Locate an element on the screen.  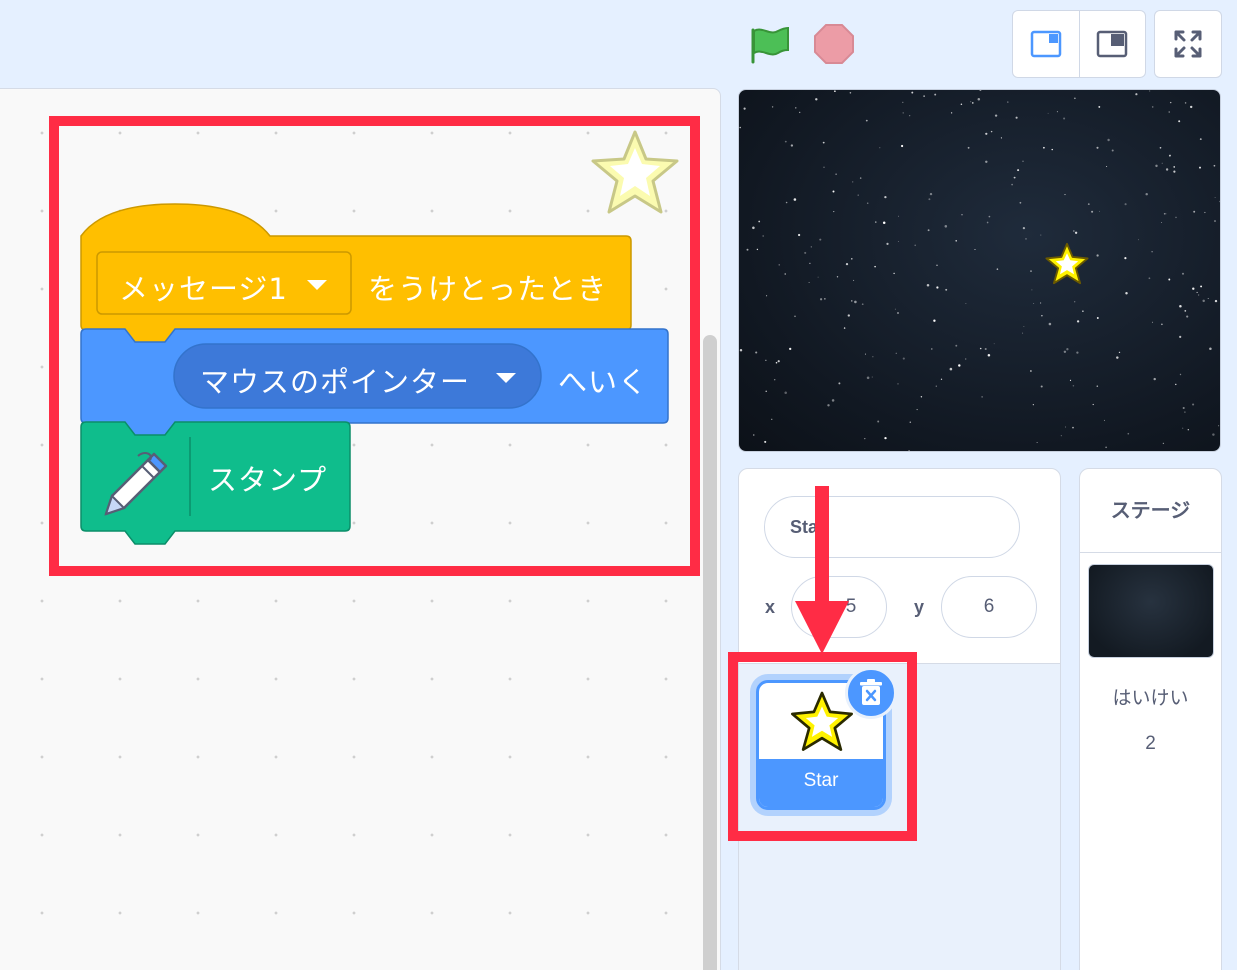
stop-button is located at coordinates (834, 44).